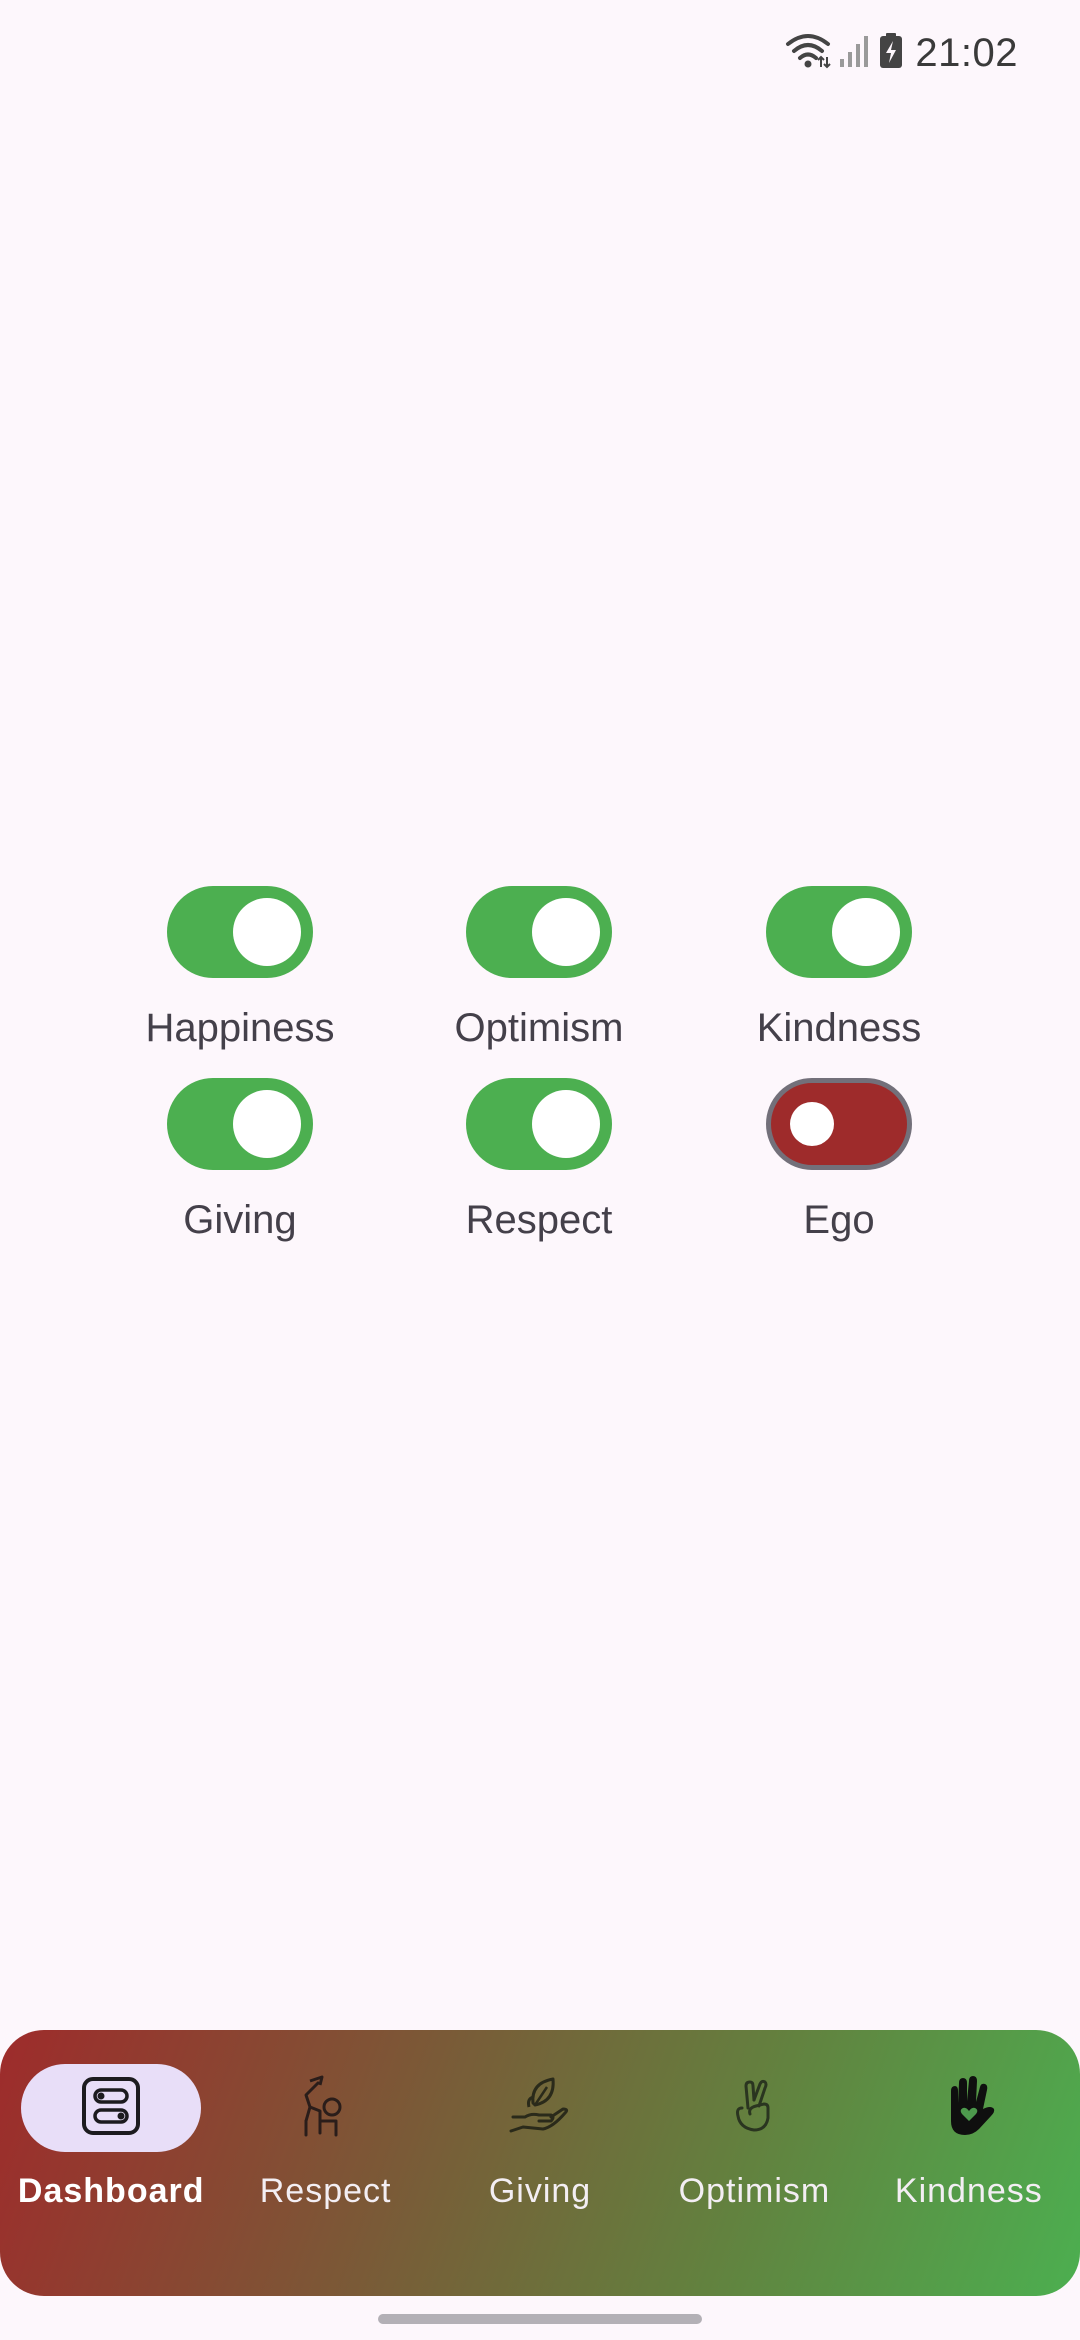 The image size is (1080, 2340). I want to click on dashboard-toggles-icon, so click(111, 2108).